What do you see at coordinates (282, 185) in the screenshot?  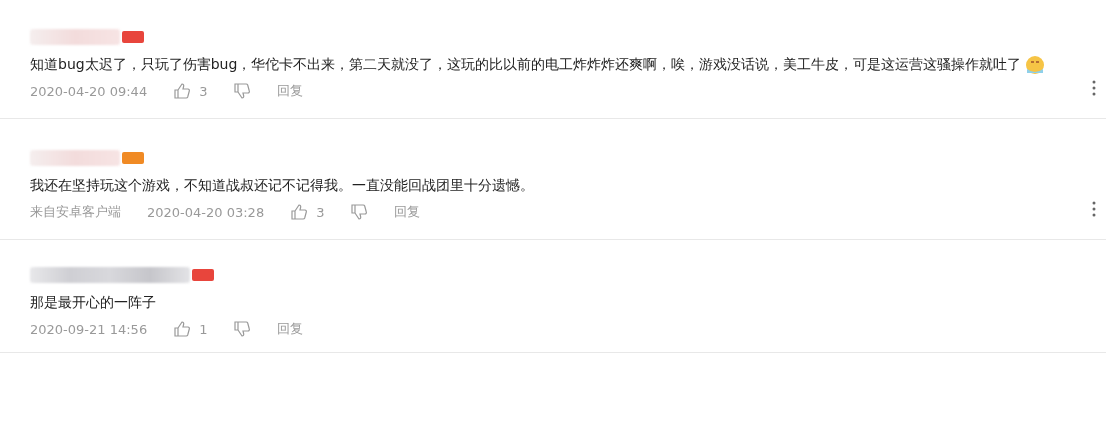 I see `comment-text: 我还在坚持玩这个游戏，不知道战叔还记不记得我。一直没能回战团里十分遗憾。` at bounding box center [282, 185].